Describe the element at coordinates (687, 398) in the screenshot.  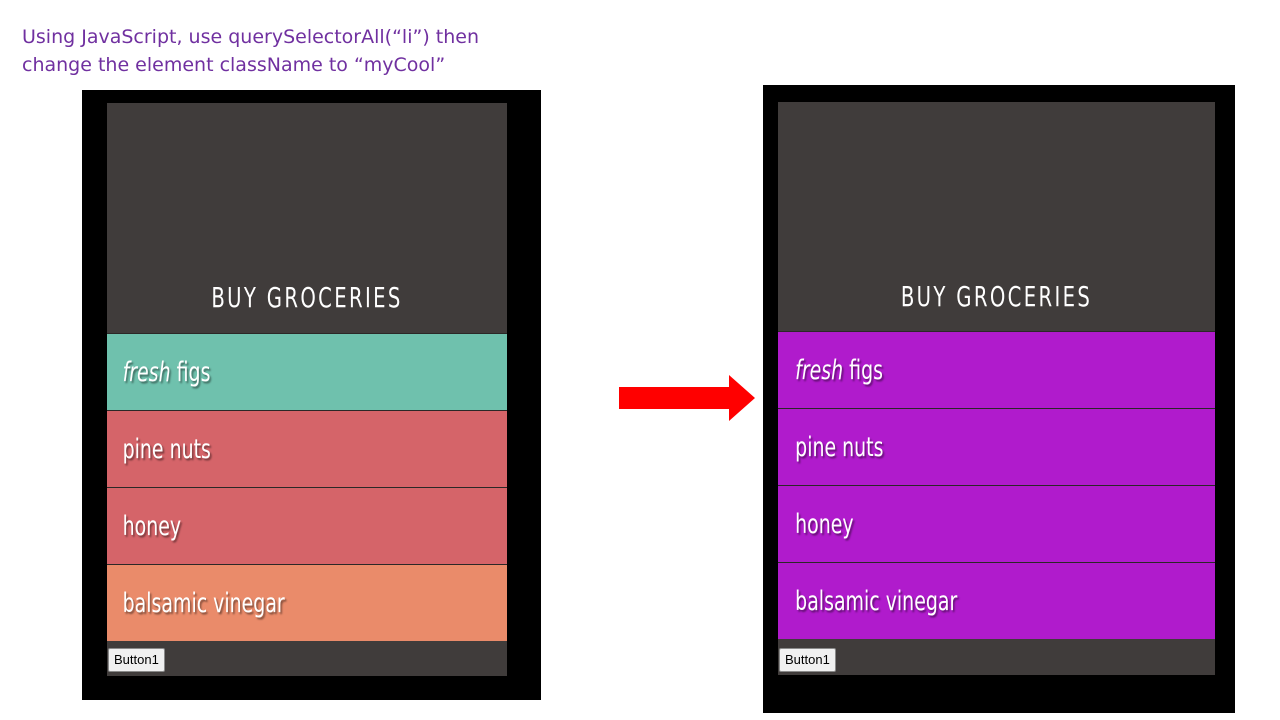
I see `right-arrow-icon` at that location.